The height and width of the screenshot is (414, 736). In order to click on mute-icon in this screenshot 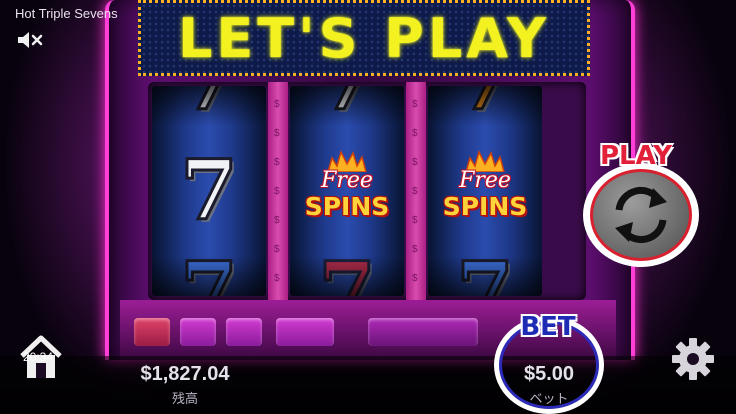, I will do `click(30, 40)`.